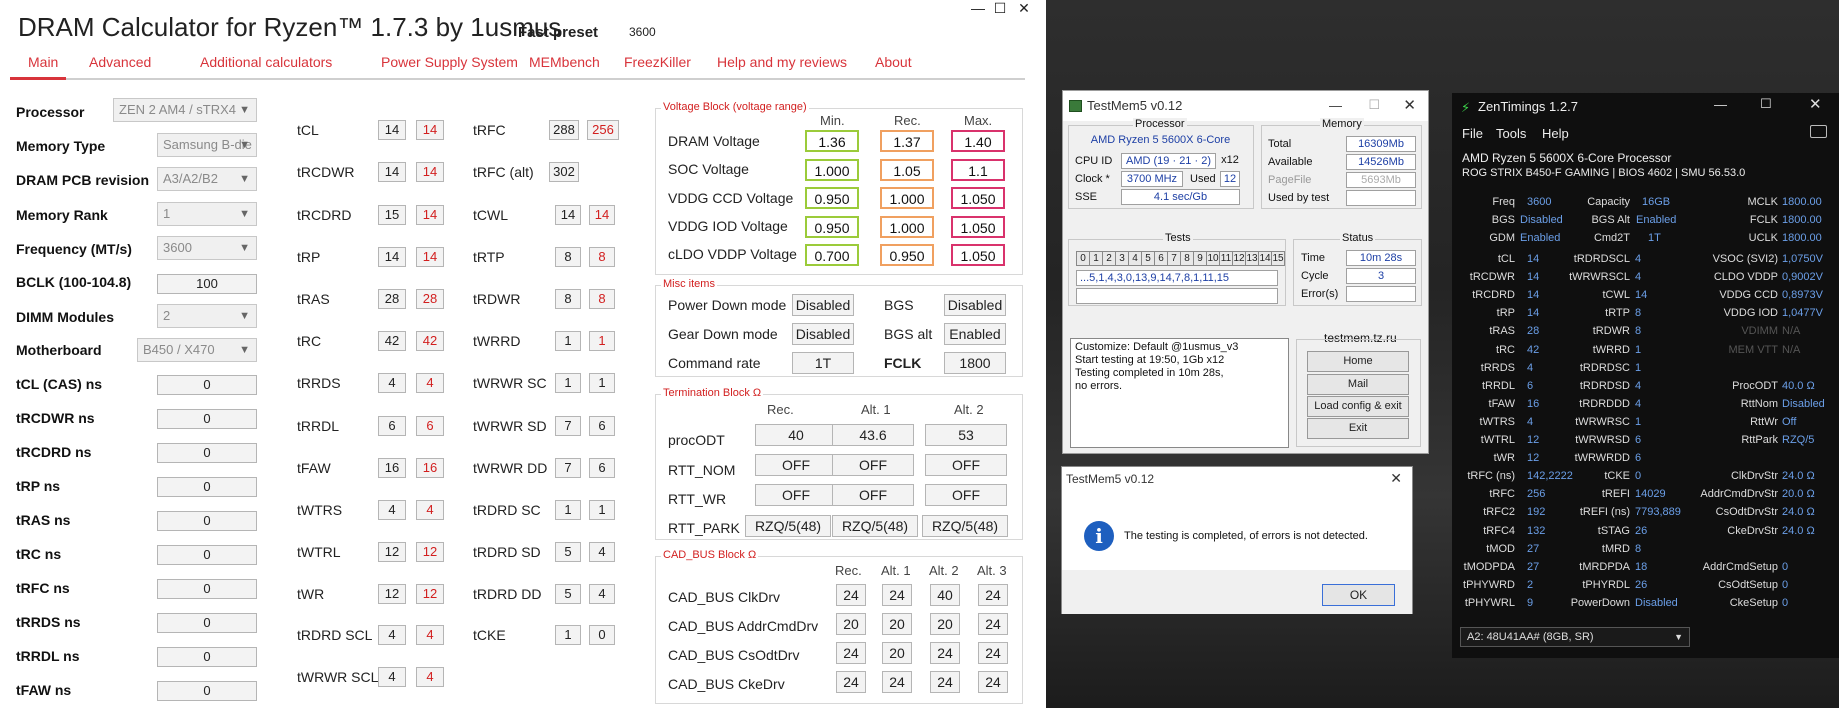 The width and height of the screenshot is (1839, 708). Describe the element at coordinates (568, 299) in the screenshot. I see `timing-value: 8` at that location.